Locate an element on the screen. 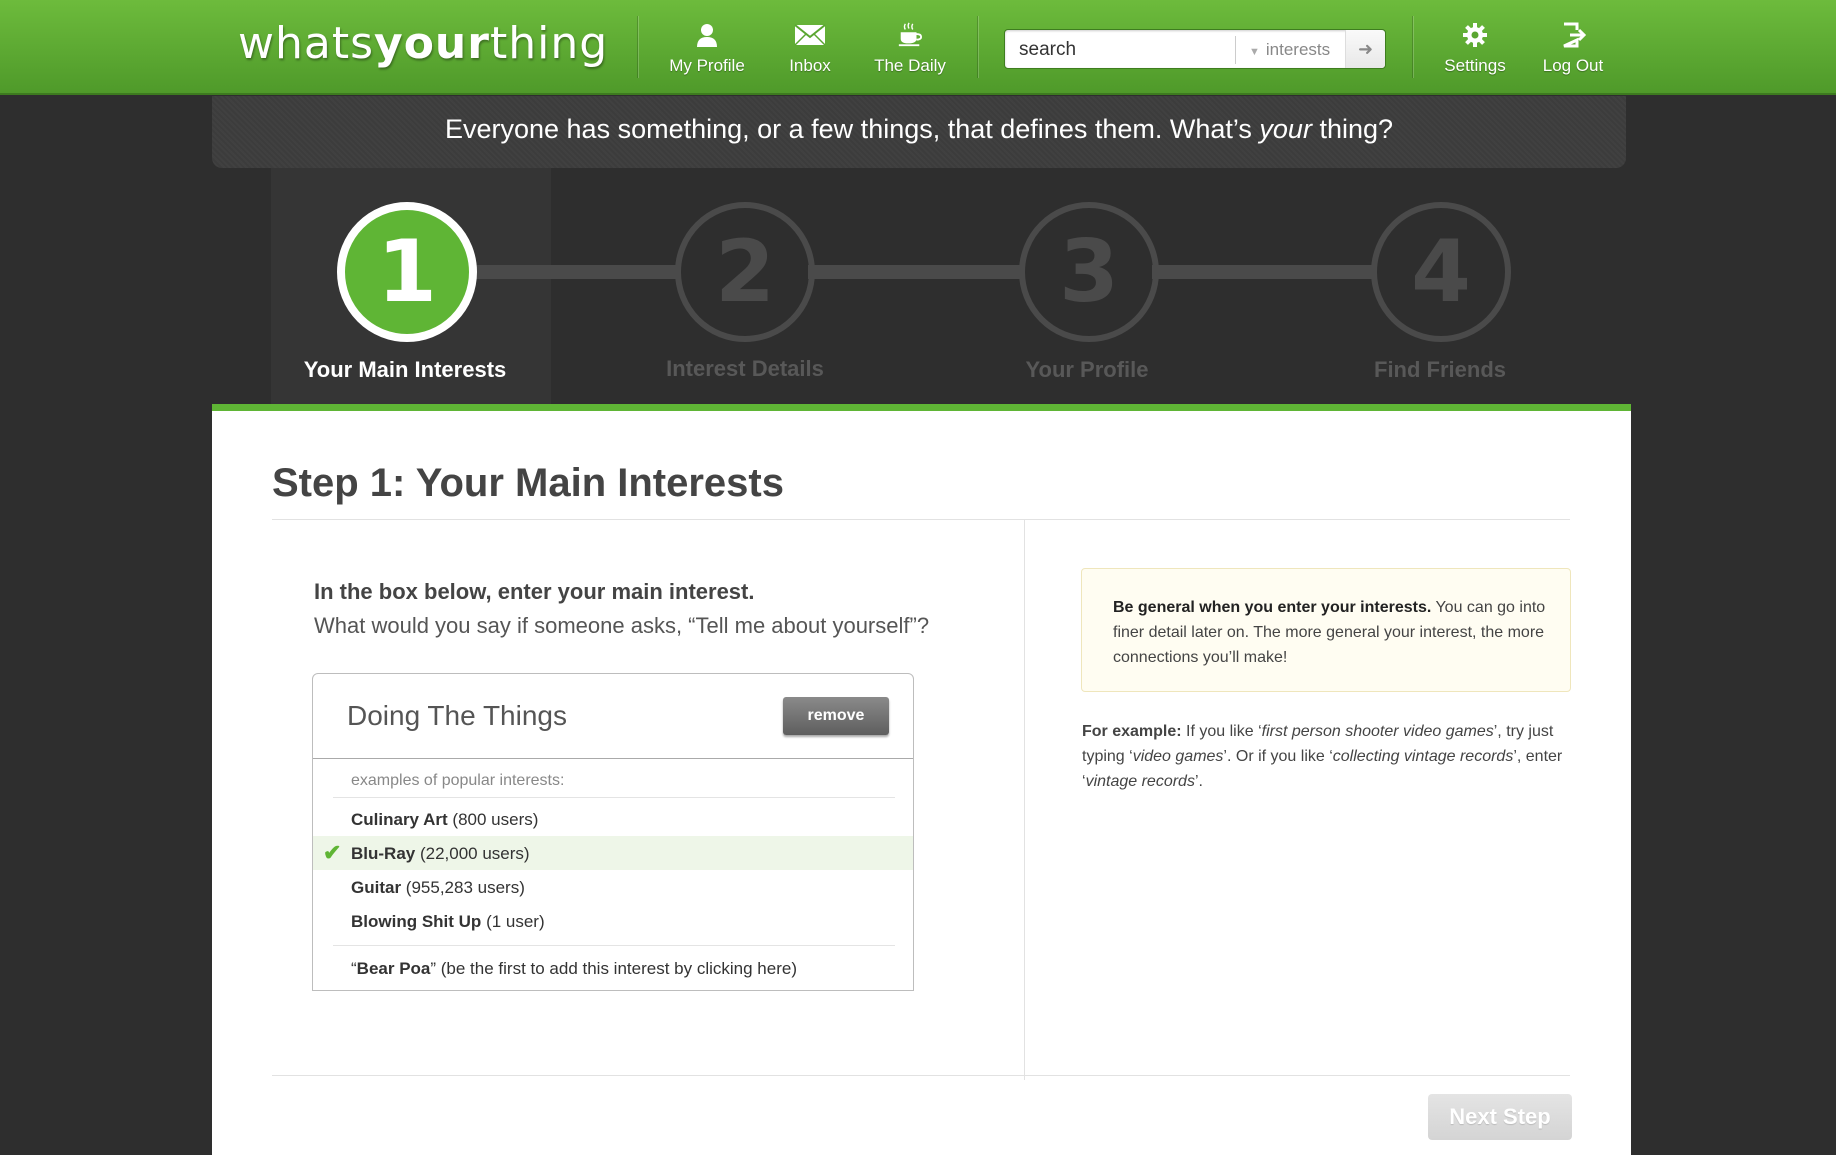 The height and width of the screenshot is (1155, 1836). logo-text-whats: whats is located at coordinates (306, 43).